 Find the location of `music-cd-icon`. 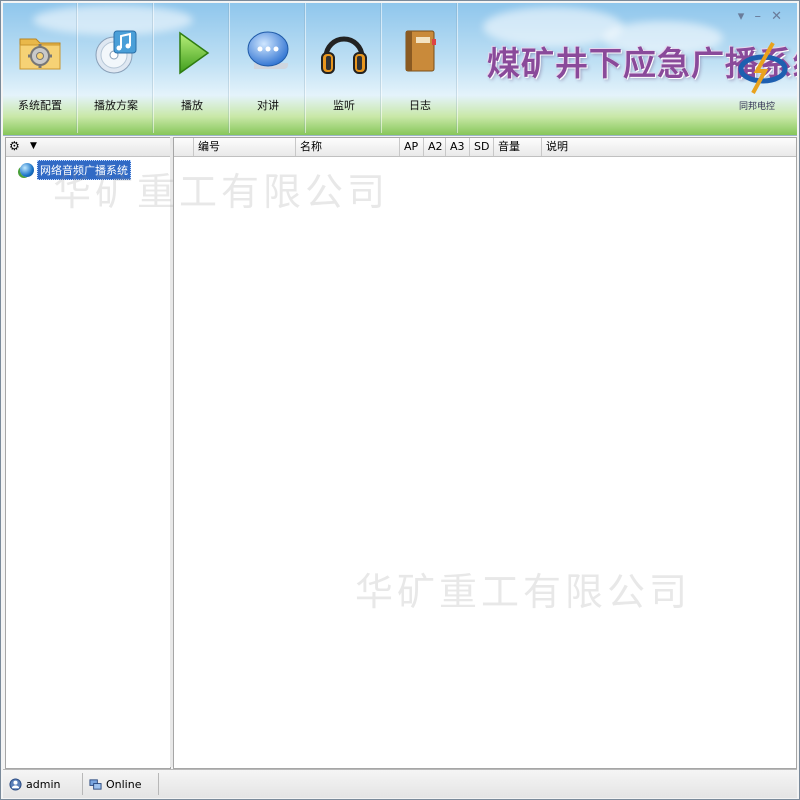

music-cd-icon is located at coordinates (116, 52).